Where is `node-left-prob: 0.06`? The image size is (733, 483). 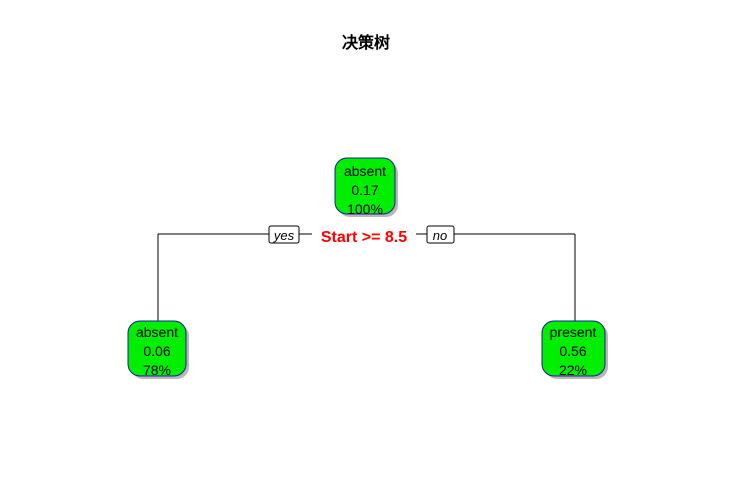
node-left-prob: 0.06 is located at coordinates (156, 351).